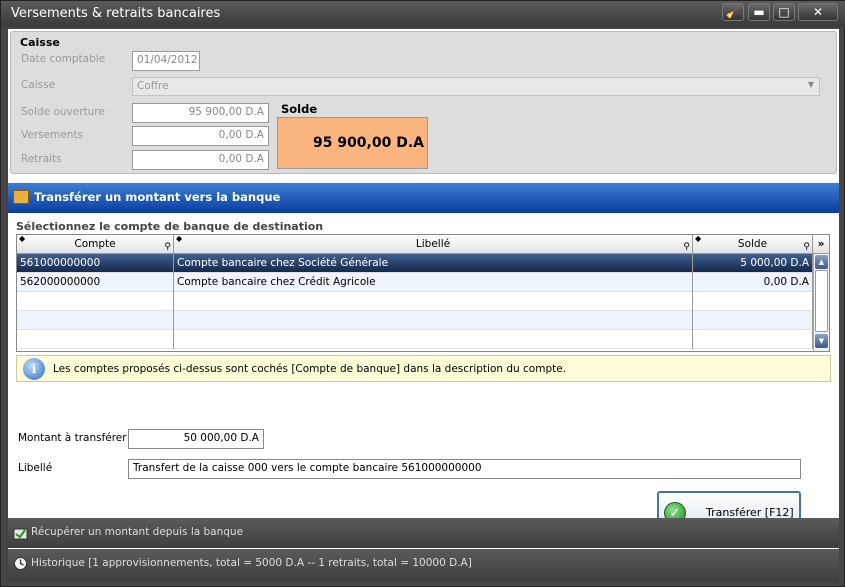 The width and height of the screenshot is (845, 587). I want to click on column-header-label: Compte, so click(95, 244).